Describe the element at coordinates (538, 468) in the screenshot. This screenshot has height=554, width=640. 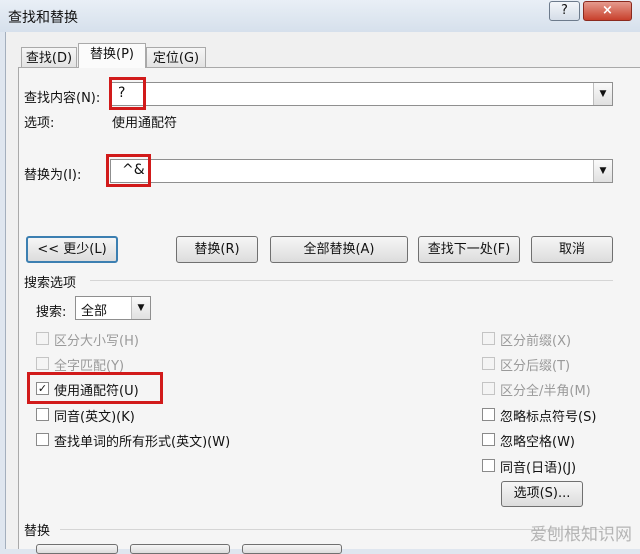
I see `sounds-like-japanese-label: 同音(日语)(J)` at that location.